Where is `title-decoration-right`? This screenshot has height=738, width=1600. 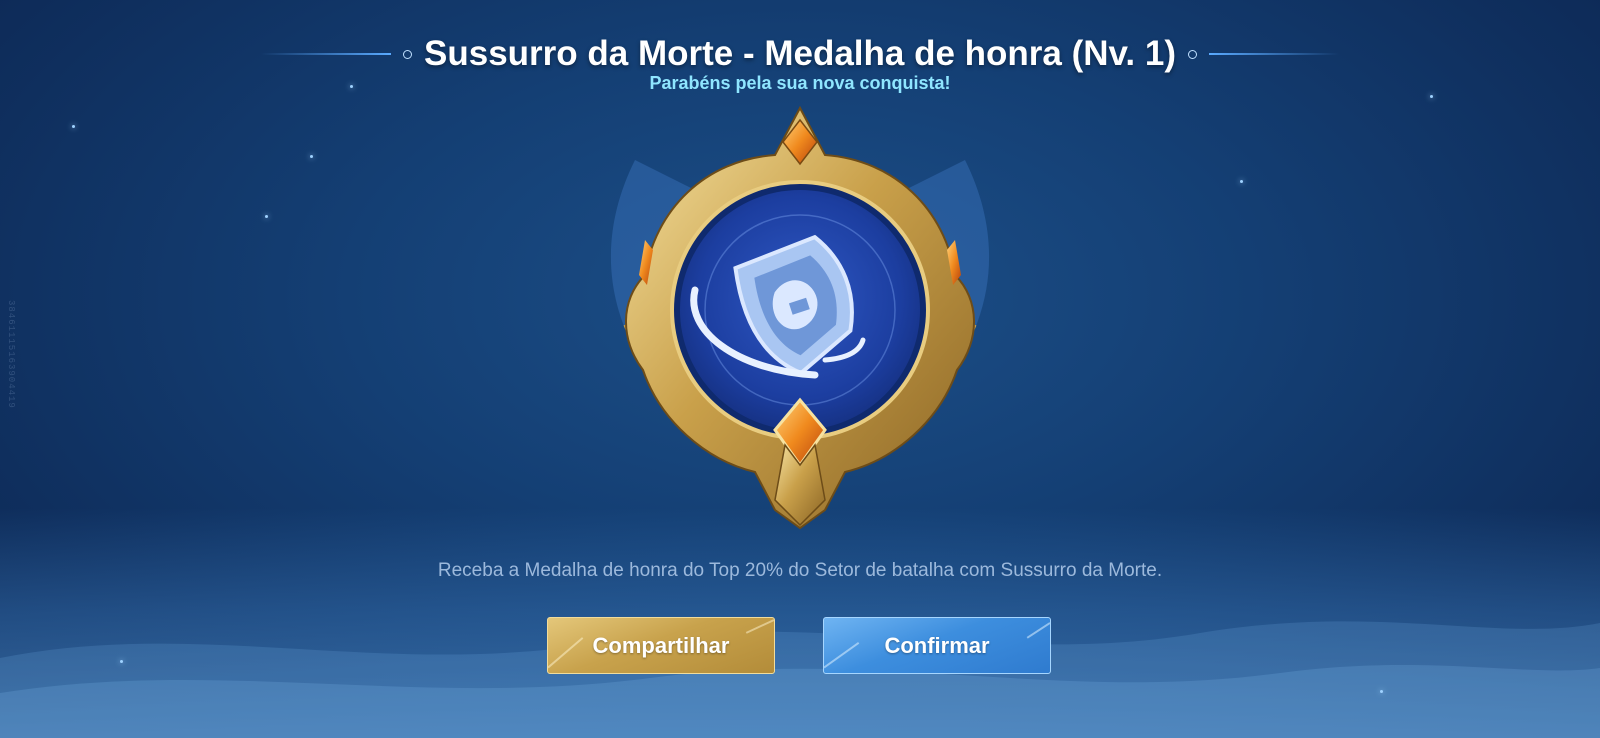 title-decoration-right is located at coordinates (1273, 54).